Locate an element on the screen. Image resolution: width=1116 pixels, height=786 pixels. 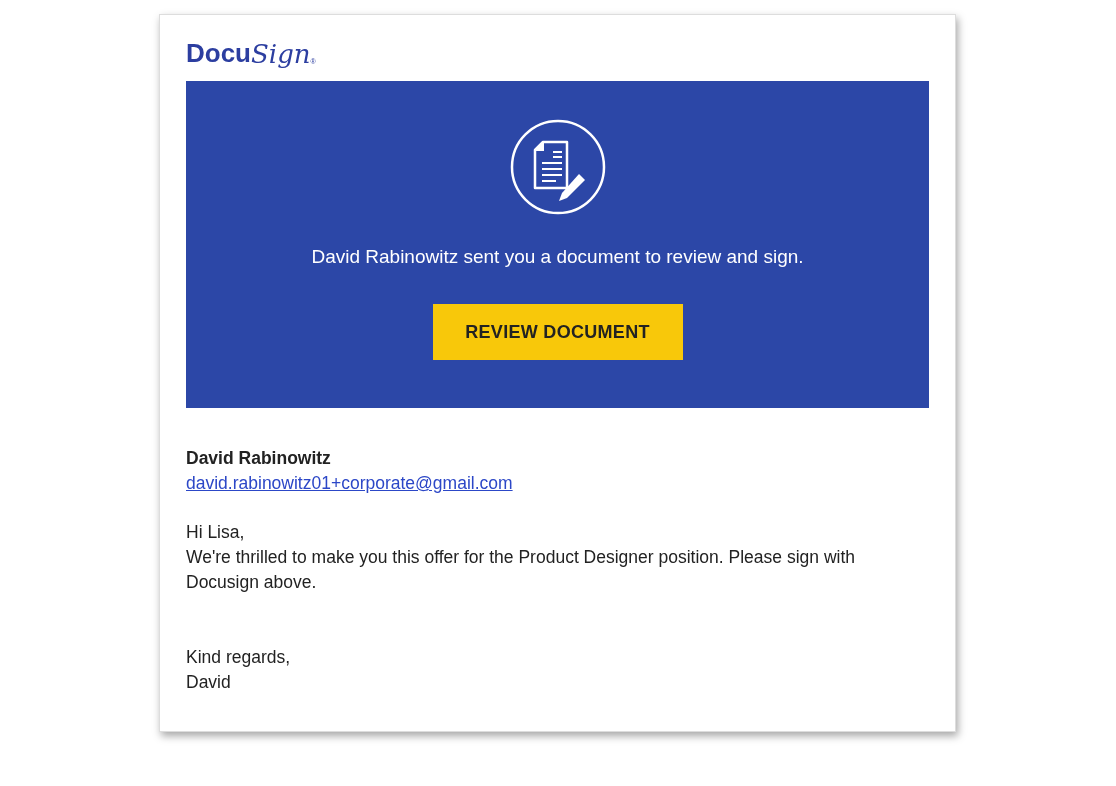
sender-name: David Rabinowitz is located at coordinates (258, 458).